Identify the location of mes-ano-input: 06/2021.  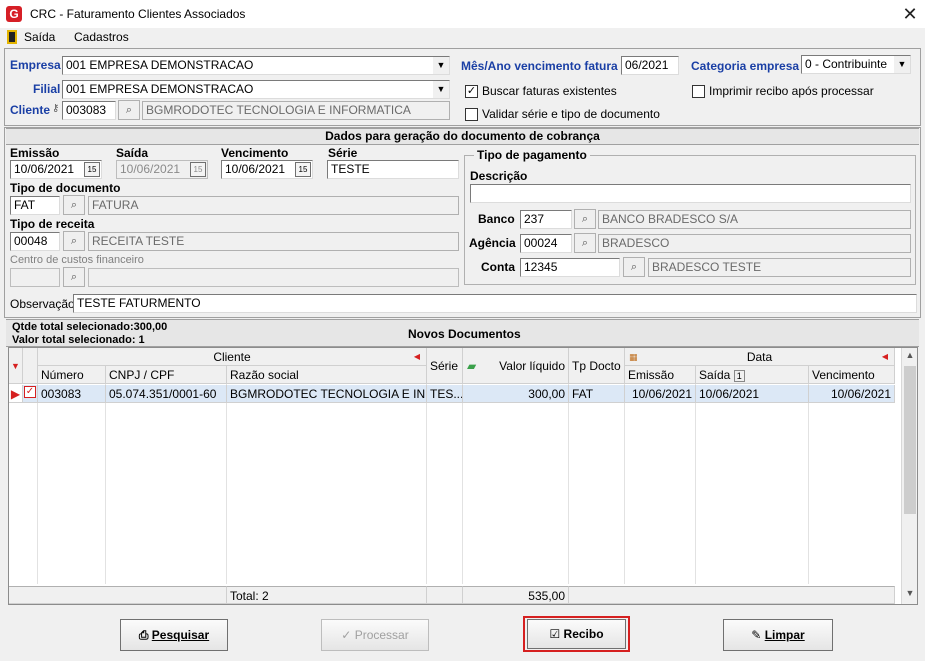
(650, 65).